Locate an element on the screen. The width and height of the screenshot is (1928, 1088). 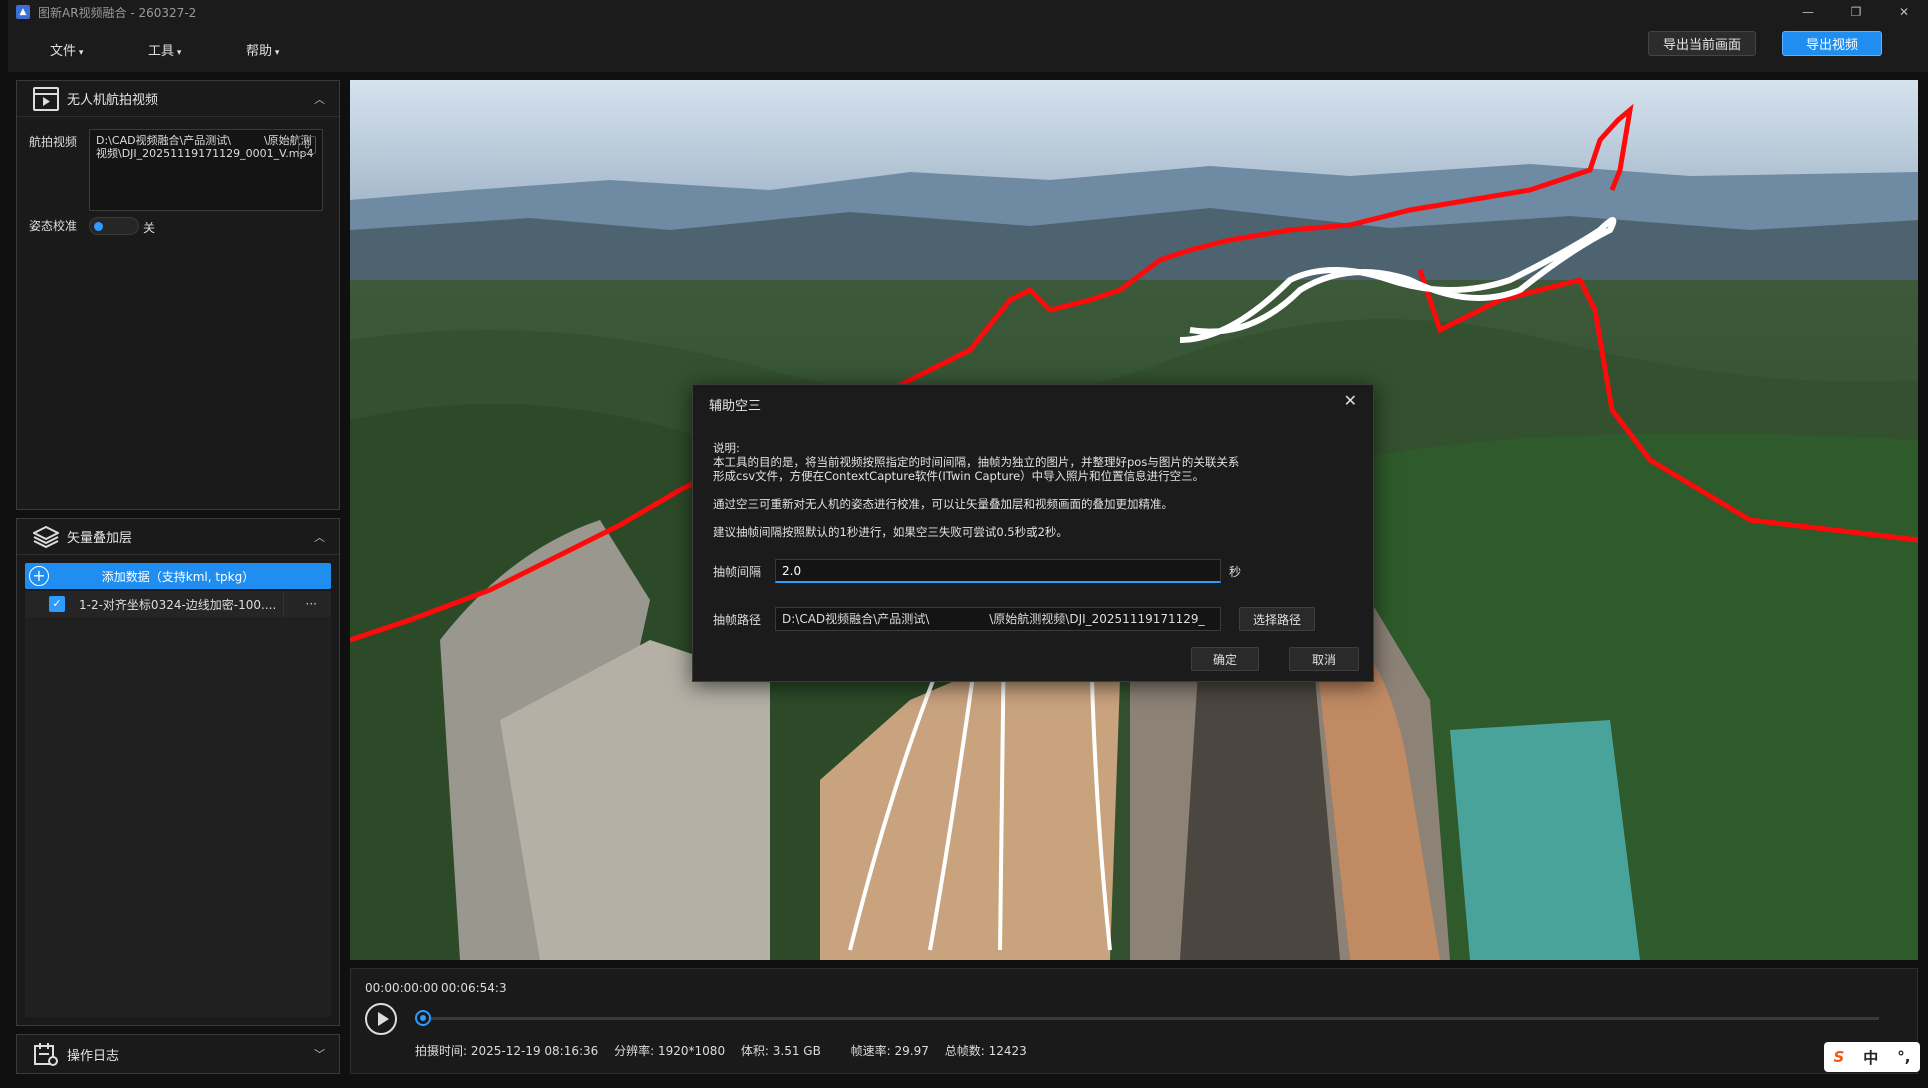
menu-bar: 文件 工具 帮助 is located at coordinates (968, 48).